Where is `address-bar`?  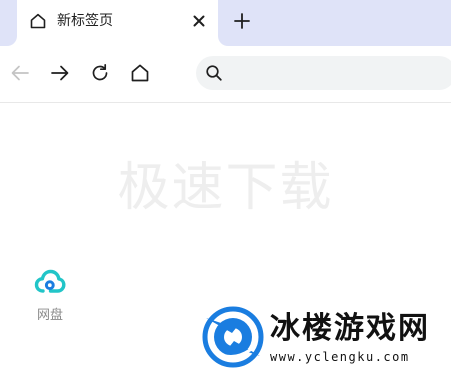 address-bar is located at coordinates (323, 73).